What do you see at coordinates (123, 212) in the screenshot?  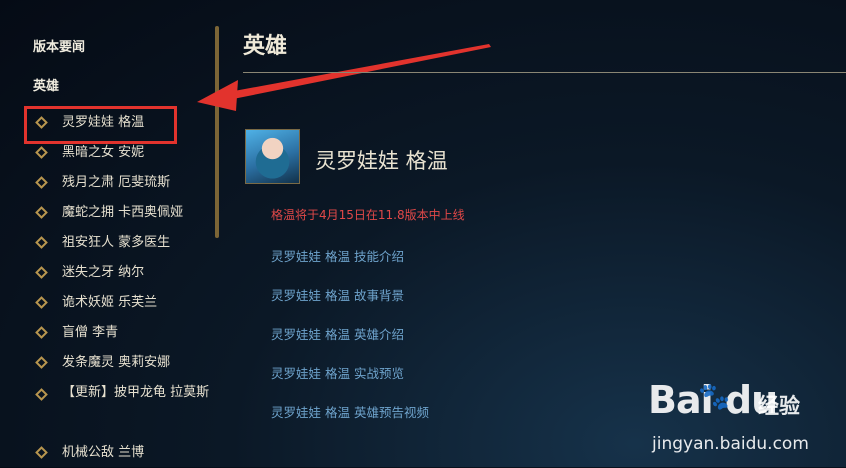 I see `sidebar-item-label: 魔蛇之拥 卡西奥佩娅` at bounding box center [123, 212].